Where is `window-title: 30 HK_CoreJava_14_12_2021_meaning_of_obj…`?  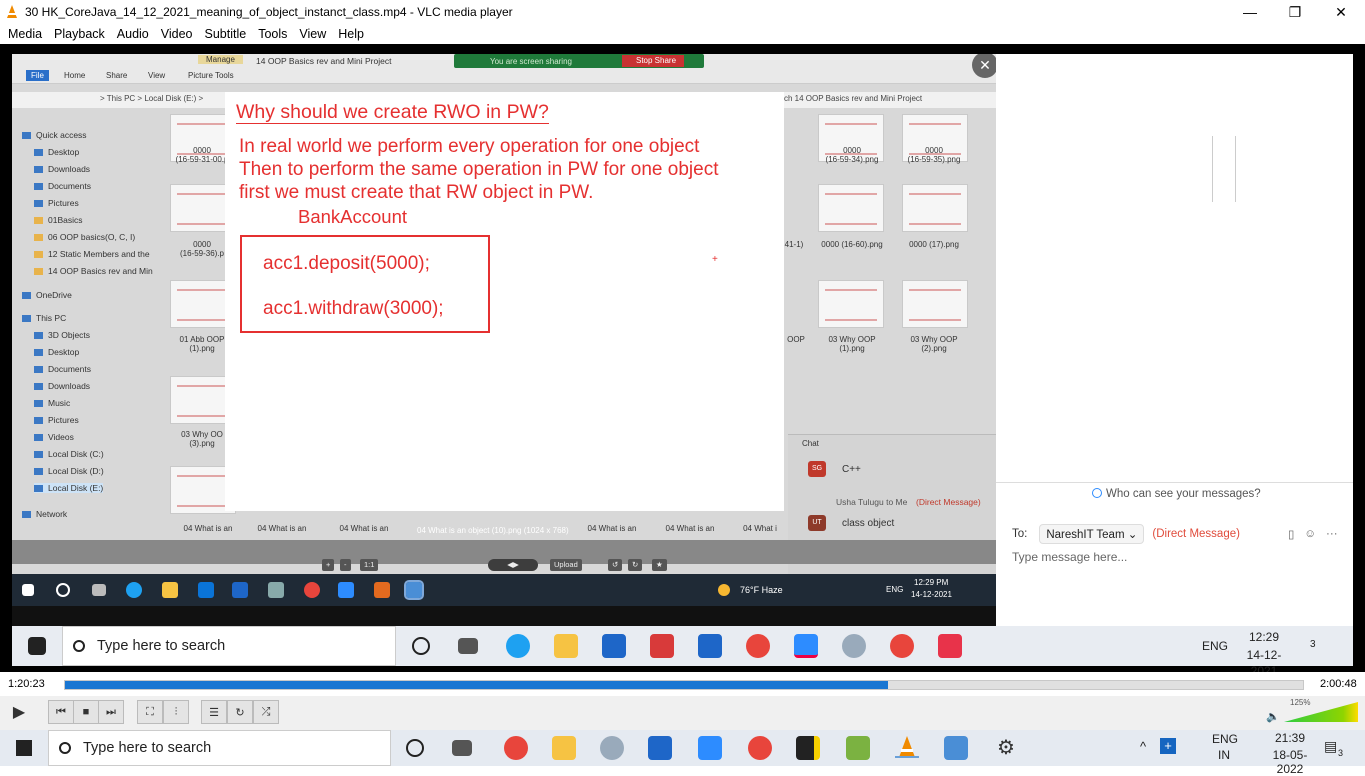 window-title: 30 HK_CoreJava_14_12_2021_meaning_of_obj… is located at coordinates (269, 12).